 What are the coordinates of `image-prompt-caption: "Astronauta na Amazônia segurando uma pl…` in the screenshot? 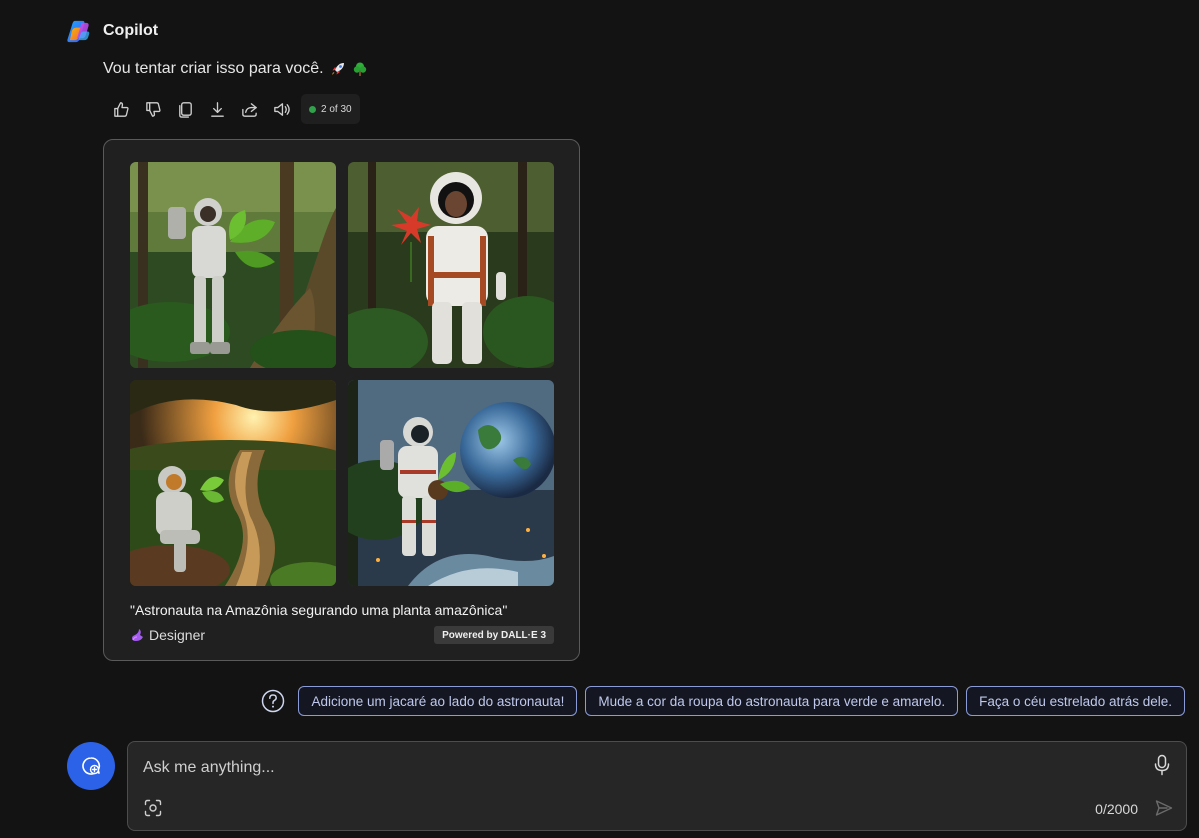 It's located at (319, 610).